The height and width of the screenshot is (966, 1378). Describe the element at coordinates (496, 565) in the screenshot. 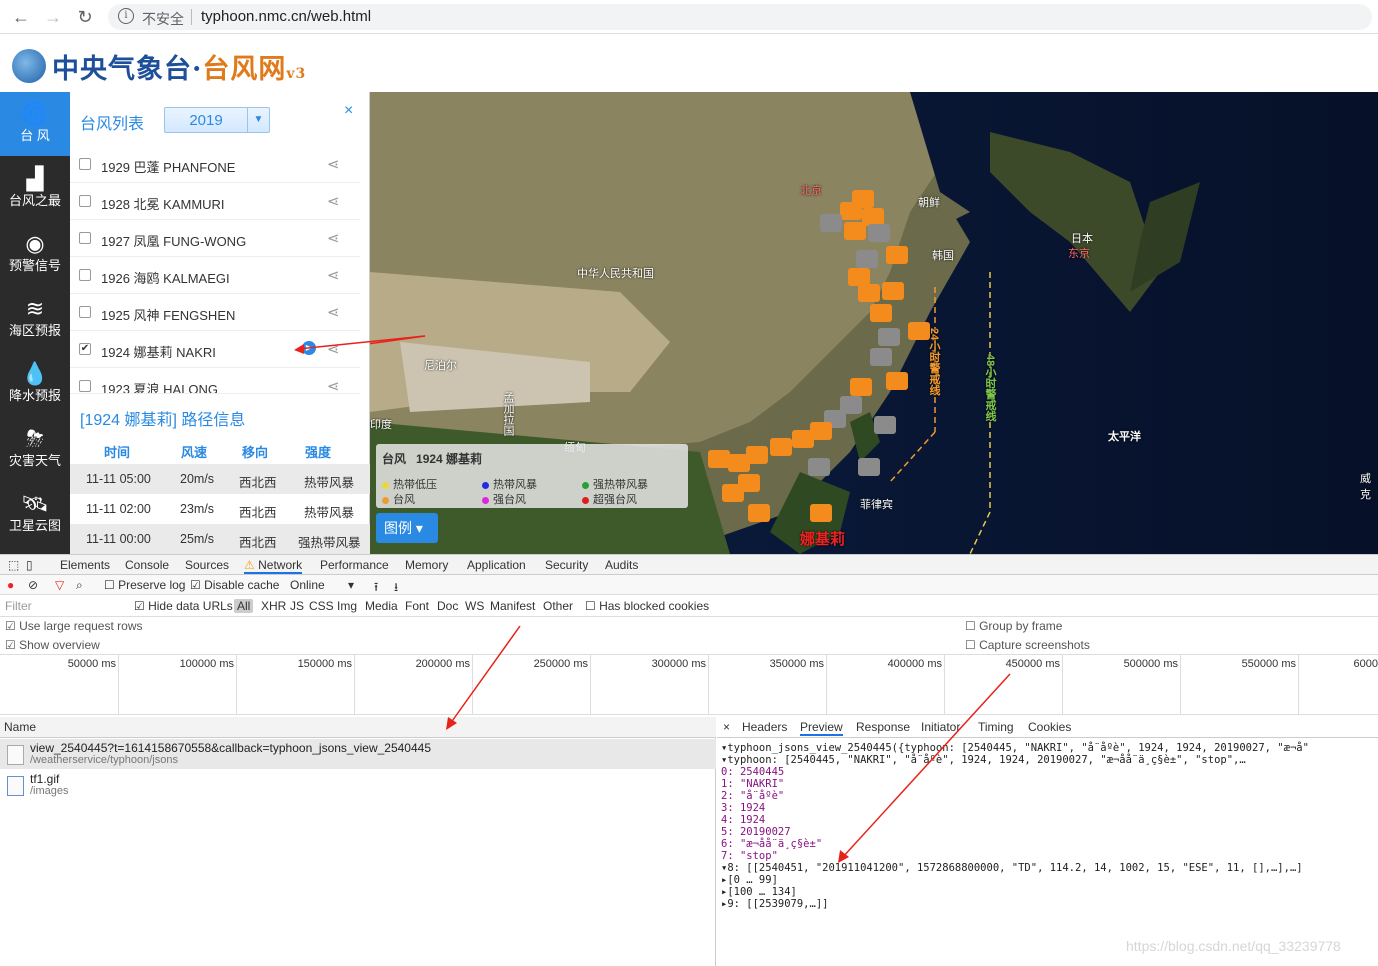

I see `tab-application: Application` at that location.